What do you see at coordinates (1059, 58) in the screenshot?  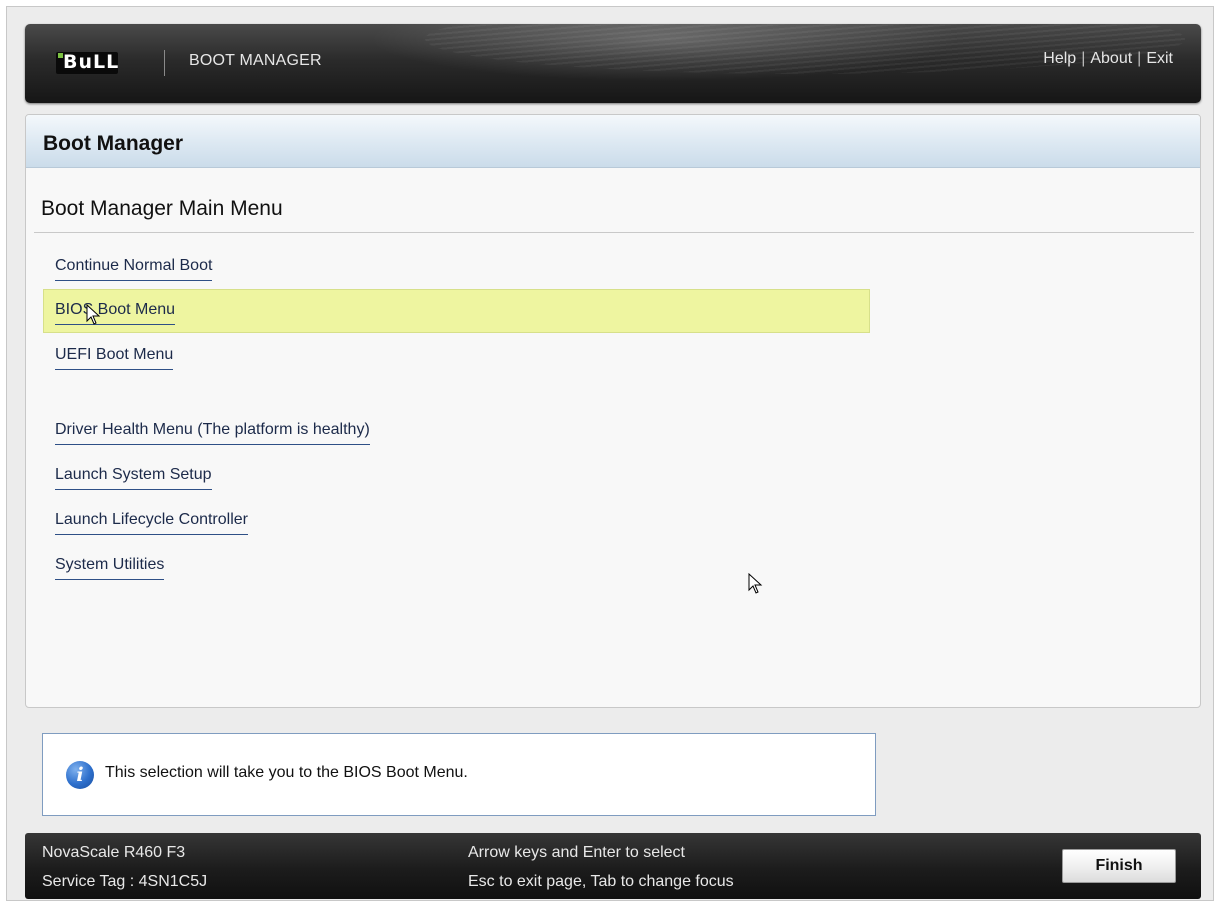 I see `help-link: Help` at bounding box center [1059, 58].